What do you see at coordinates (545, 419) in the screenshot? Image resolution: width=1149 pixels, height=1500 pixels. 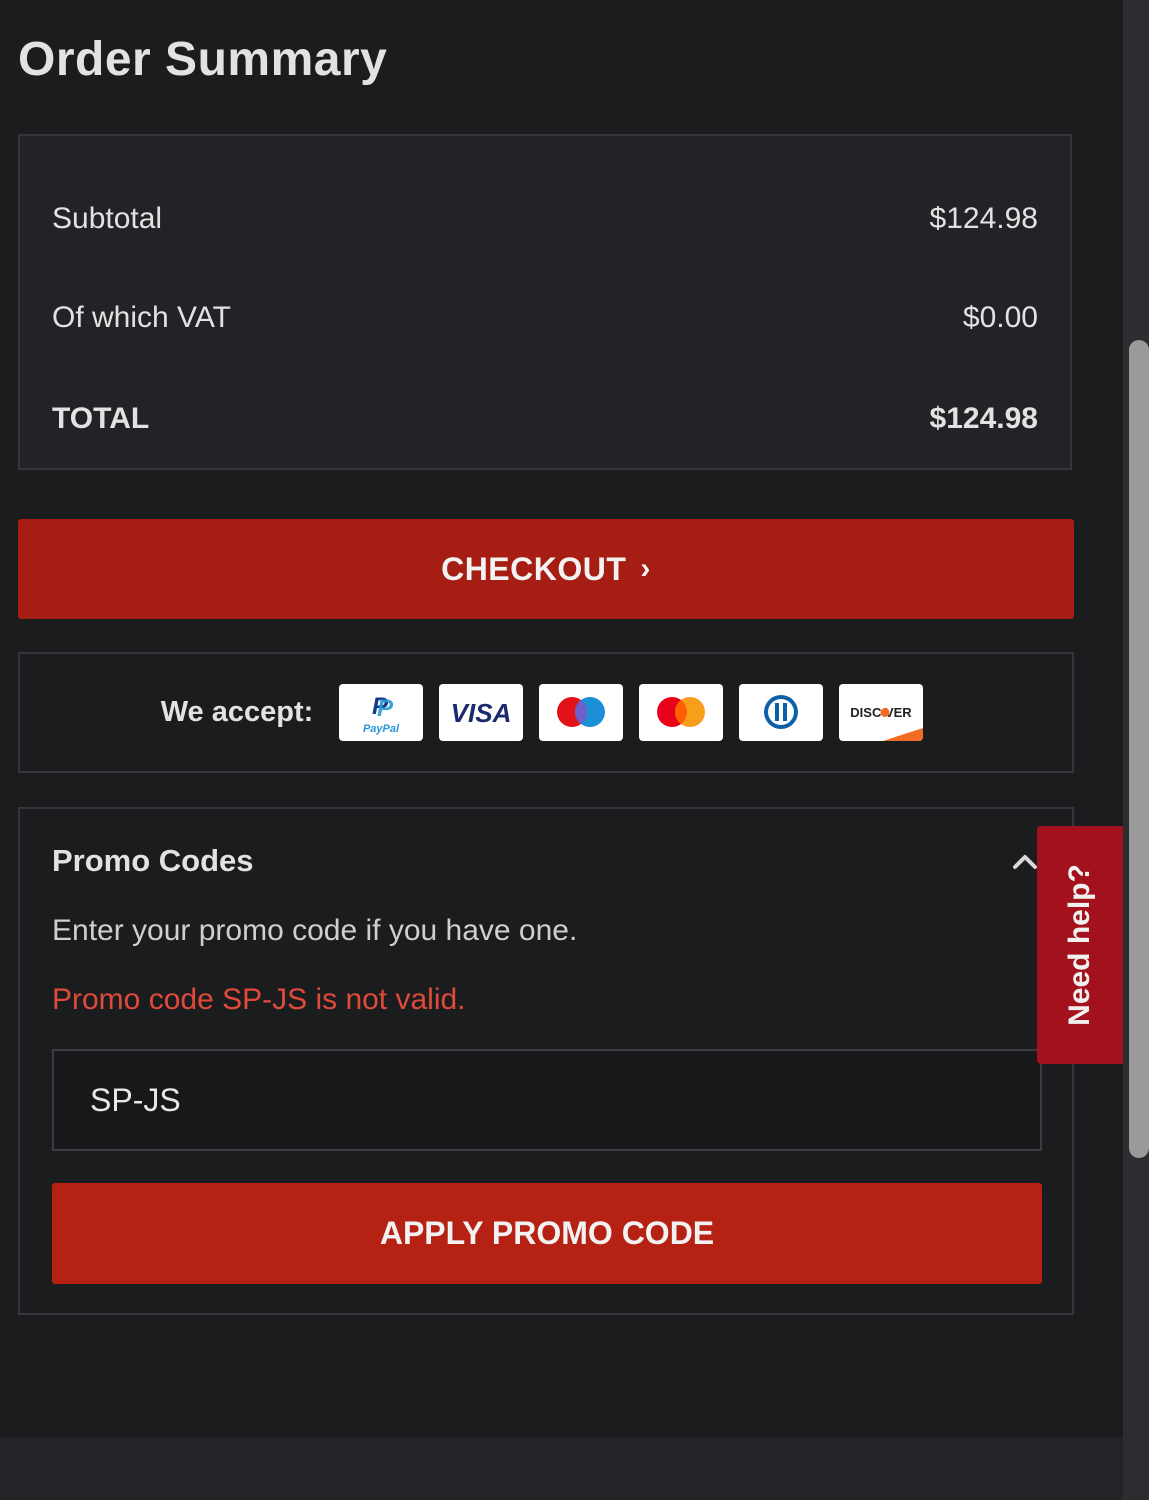 I see `total-row: TOTAL $124.98` at bounding box center [545, 419].